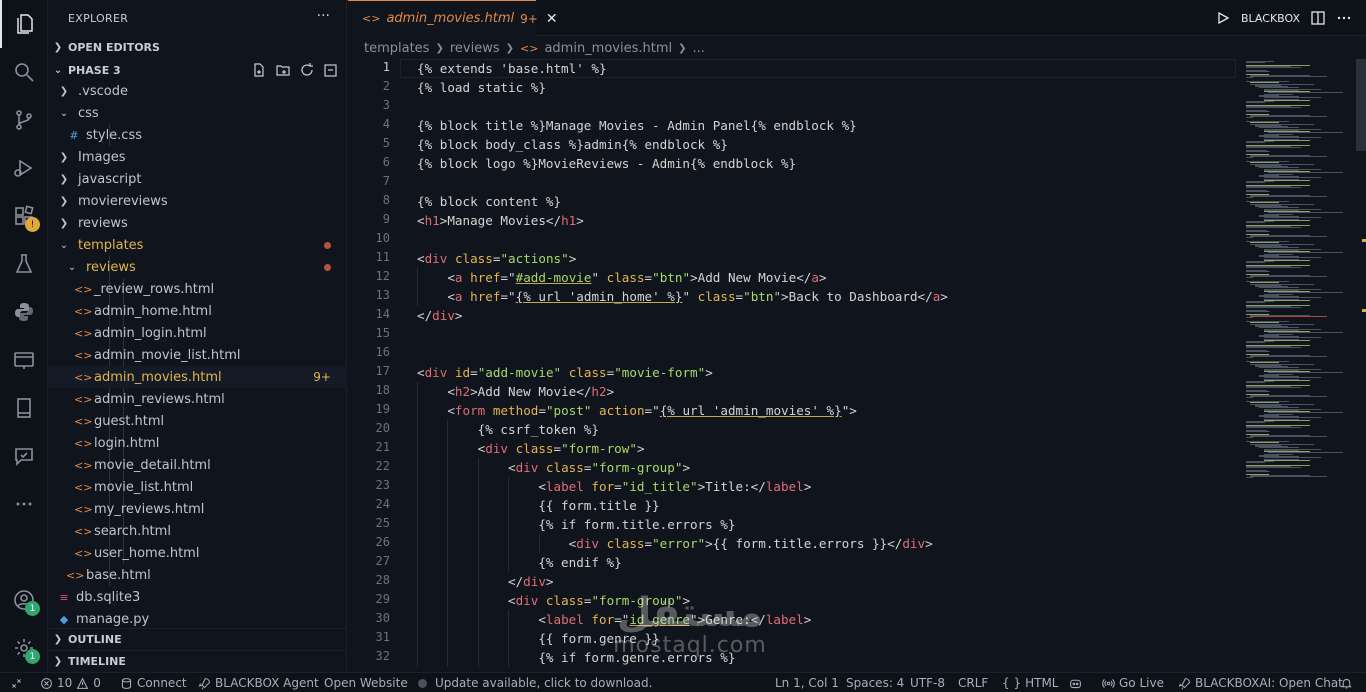 The width and height of the screenshot is (1366, 692). Describe the element at coordinates (531, 448) in the screenshot. I see `code-line: <div class="form-row">` at that location.